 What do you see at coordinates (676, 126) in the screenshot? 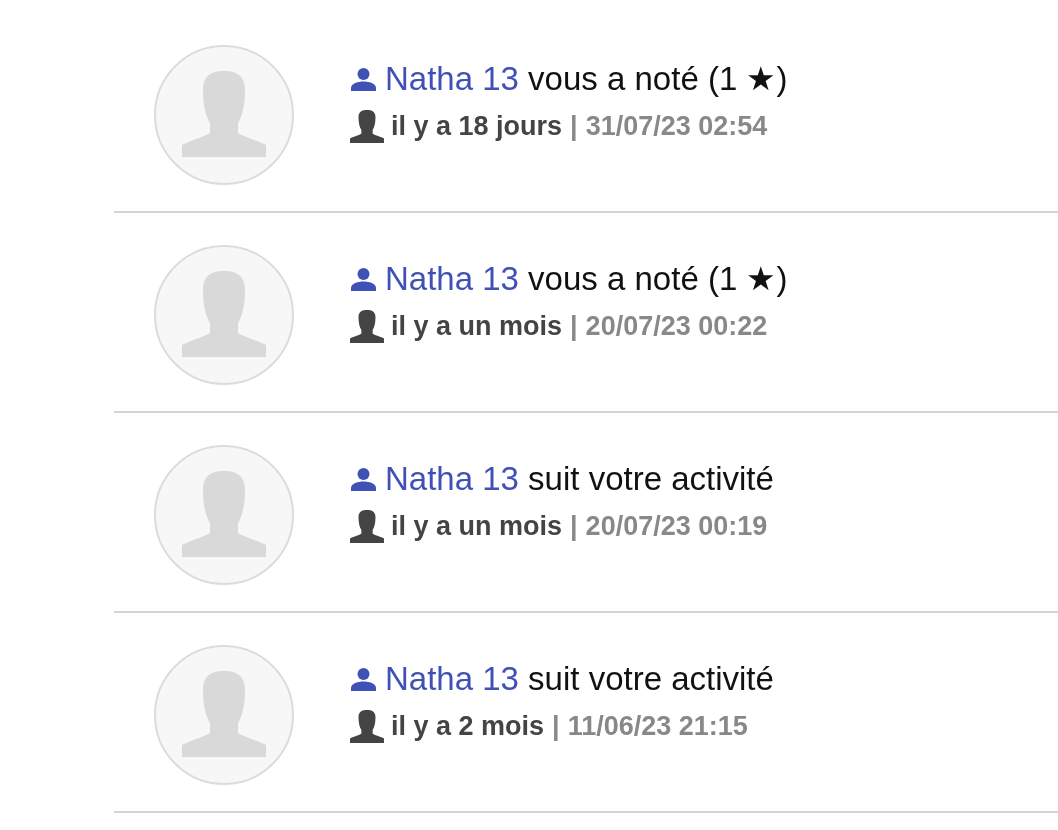
I see `timestamp: 31/07/23 02:54` at bounding box center [676, 126].